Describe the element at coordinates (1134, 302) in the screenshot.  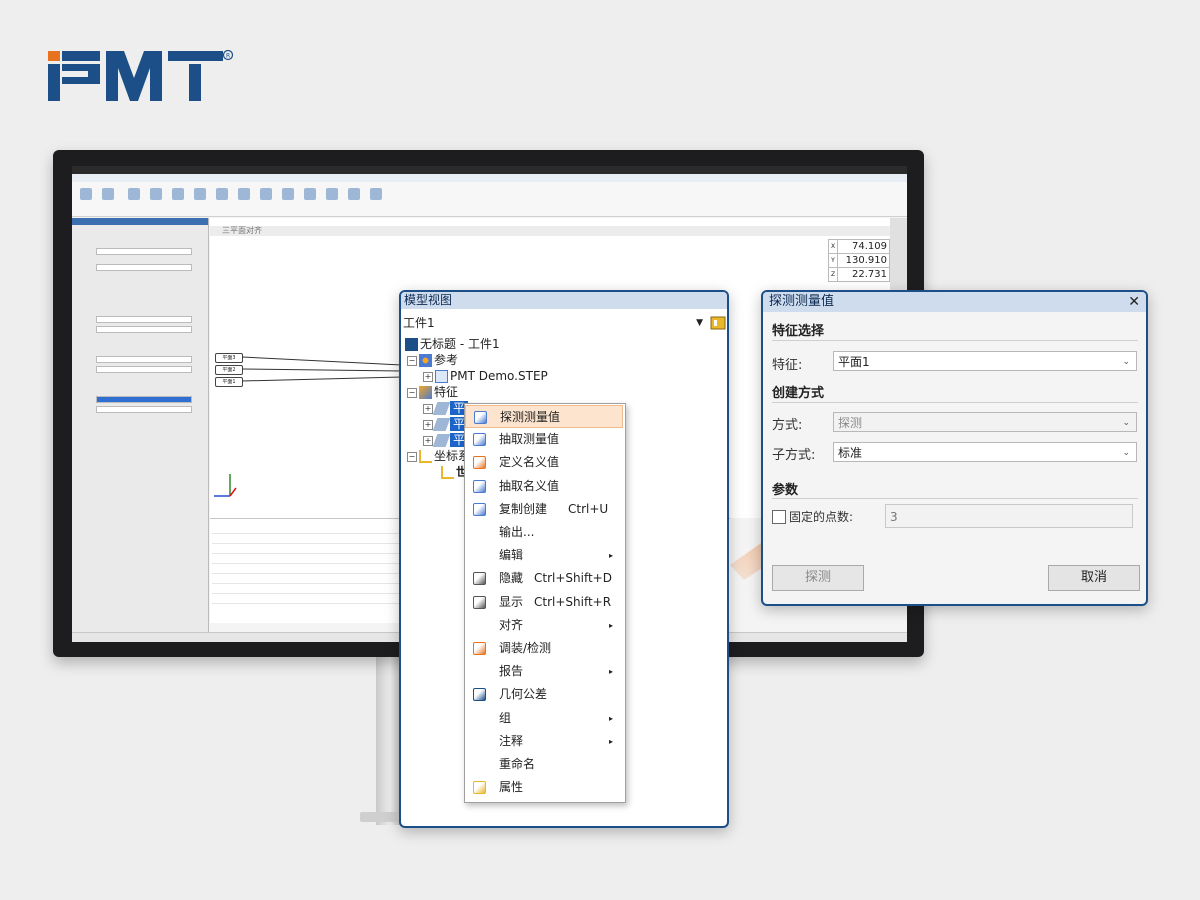
I see `close-icon: ✕` at that location.